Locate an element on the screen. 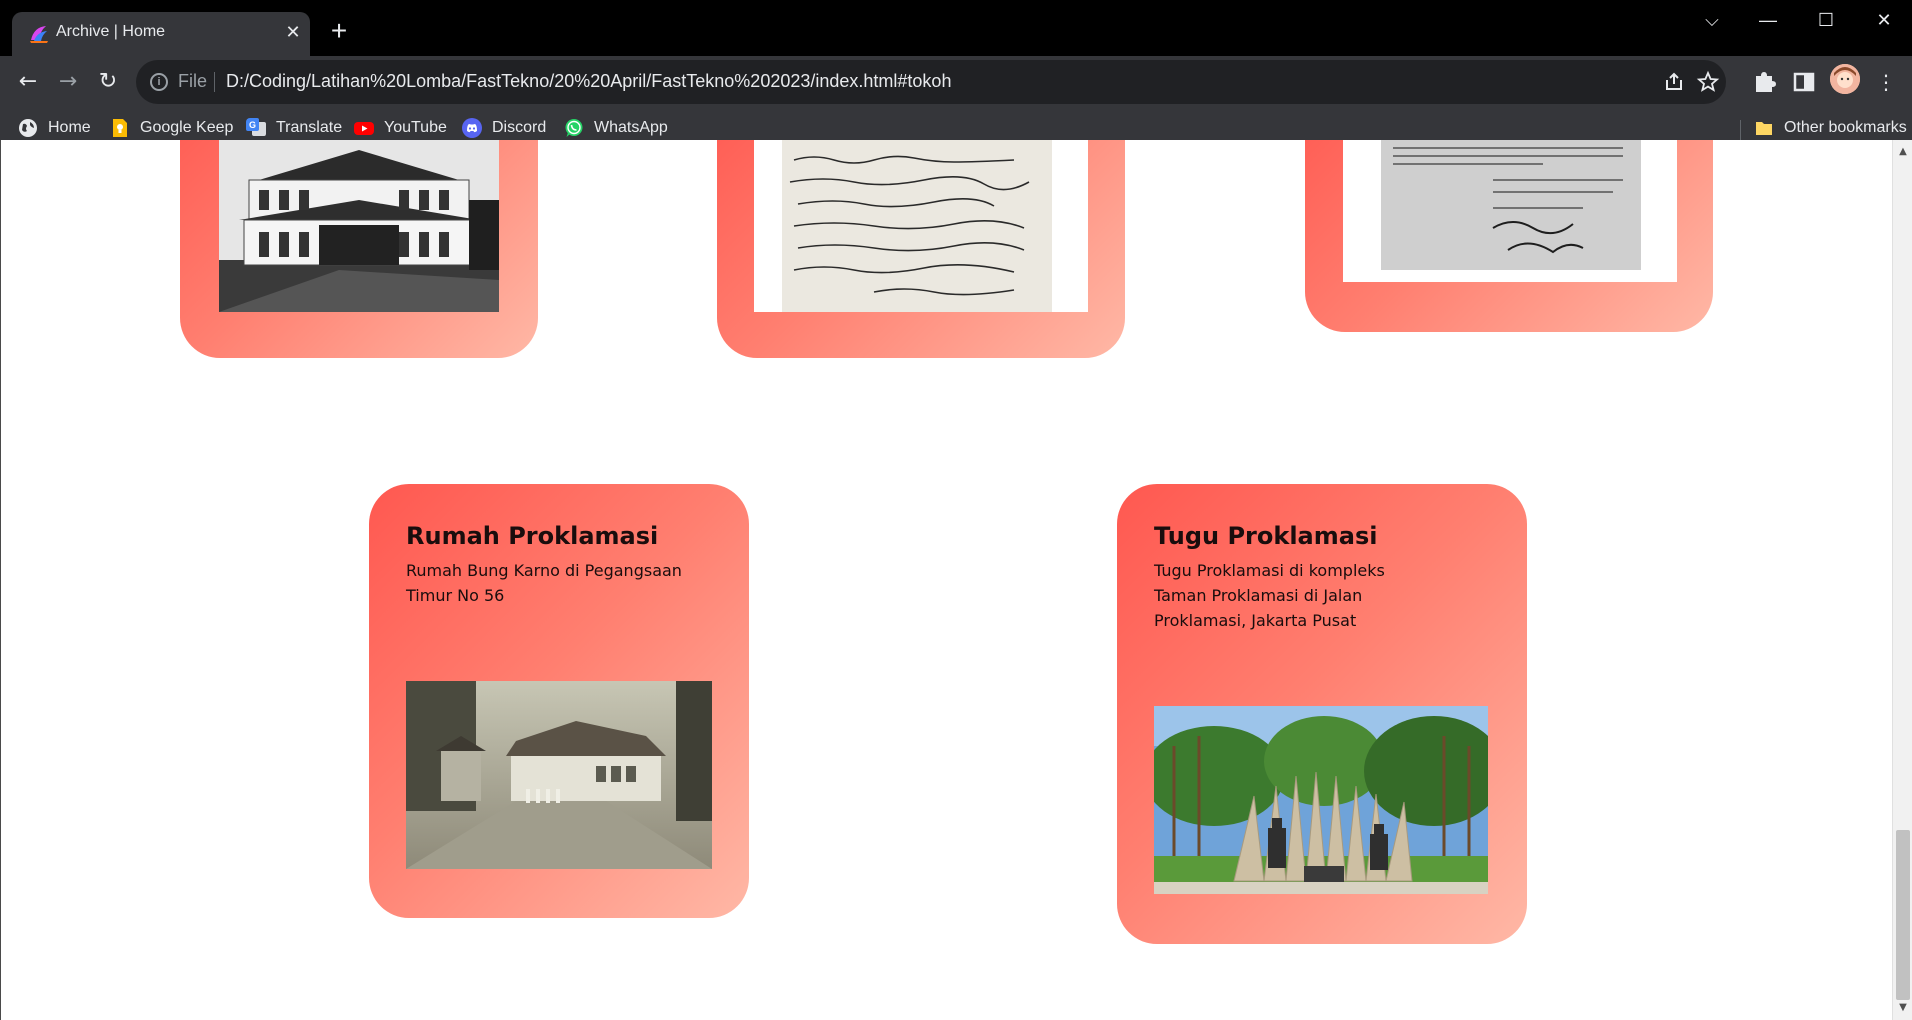 The width and height of the screenshot is (1912, 1020). tab-title: Archive | Home is located at coordinates (111, 31).